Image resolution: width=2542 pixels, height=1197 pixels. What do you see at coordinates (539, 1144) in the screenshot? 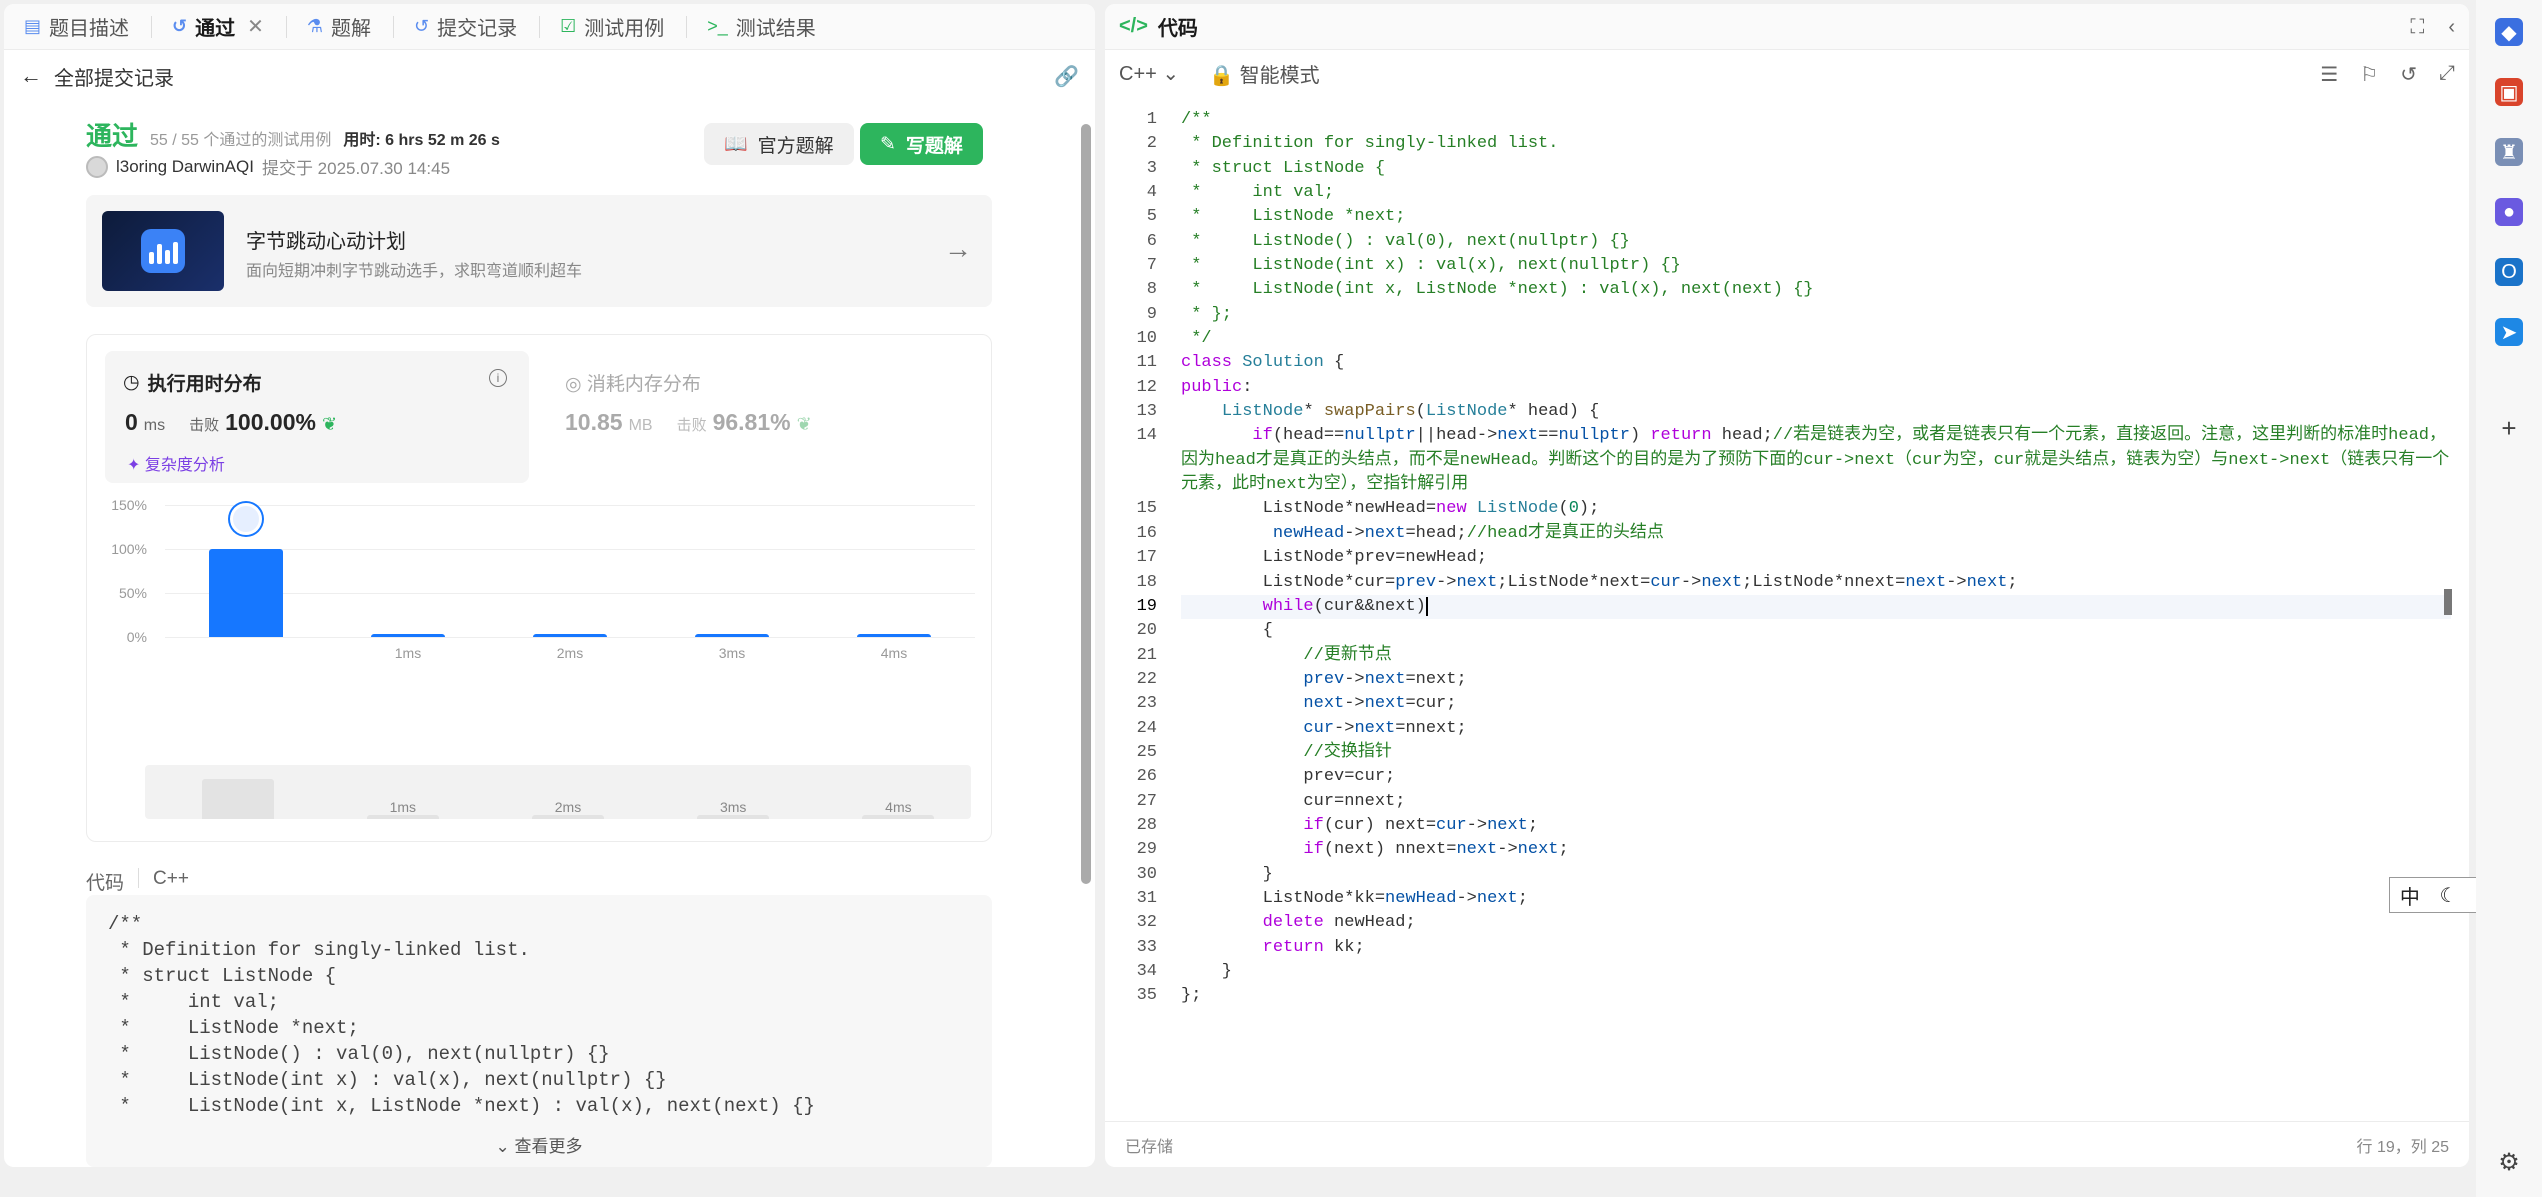
I see `show-more-button: ⌄ 查看更多` at bounding box center [539, 1144].